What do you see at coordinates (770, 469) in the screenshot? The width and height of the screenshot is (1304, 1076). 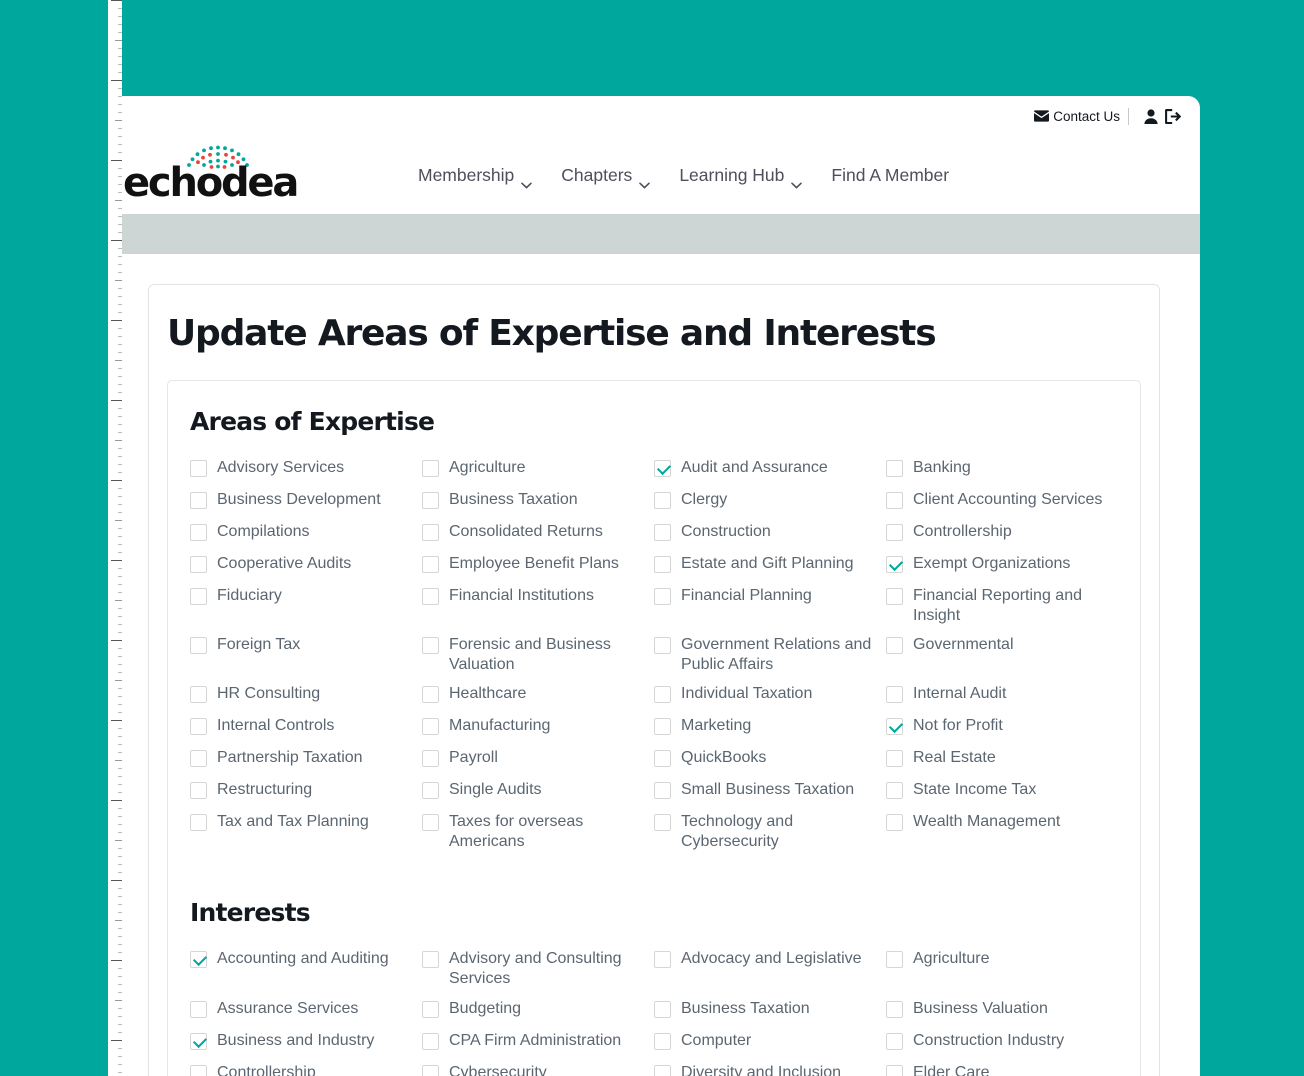 I see `checkbox-item: Audit and Assurance` at bounding box center [770, 469].